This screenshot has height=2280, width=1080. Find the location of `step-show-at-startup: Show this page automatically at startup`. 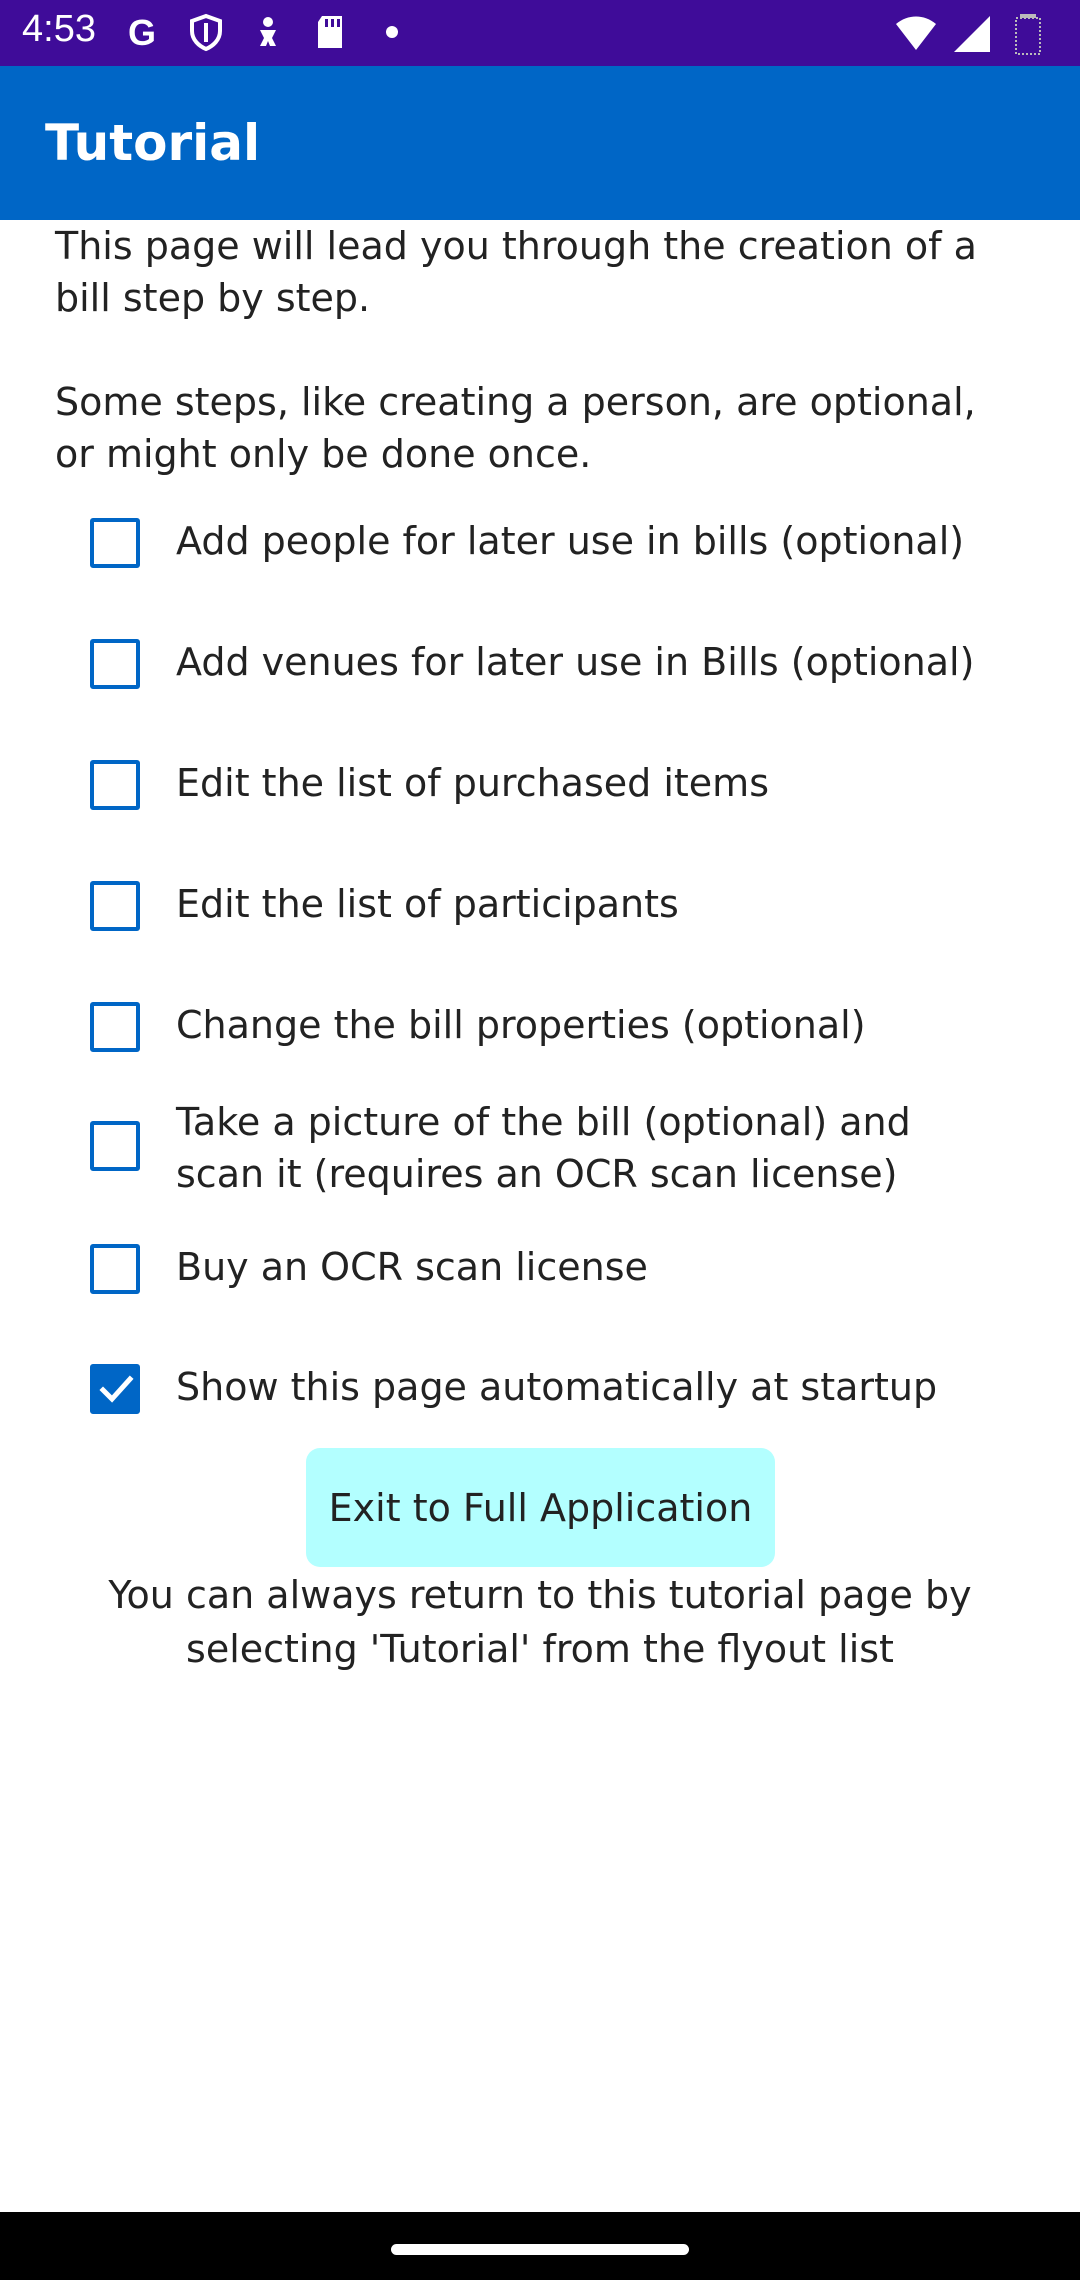

step-show-at-startup: Show this page automatically at startup is located at coordinates (540, 1386).